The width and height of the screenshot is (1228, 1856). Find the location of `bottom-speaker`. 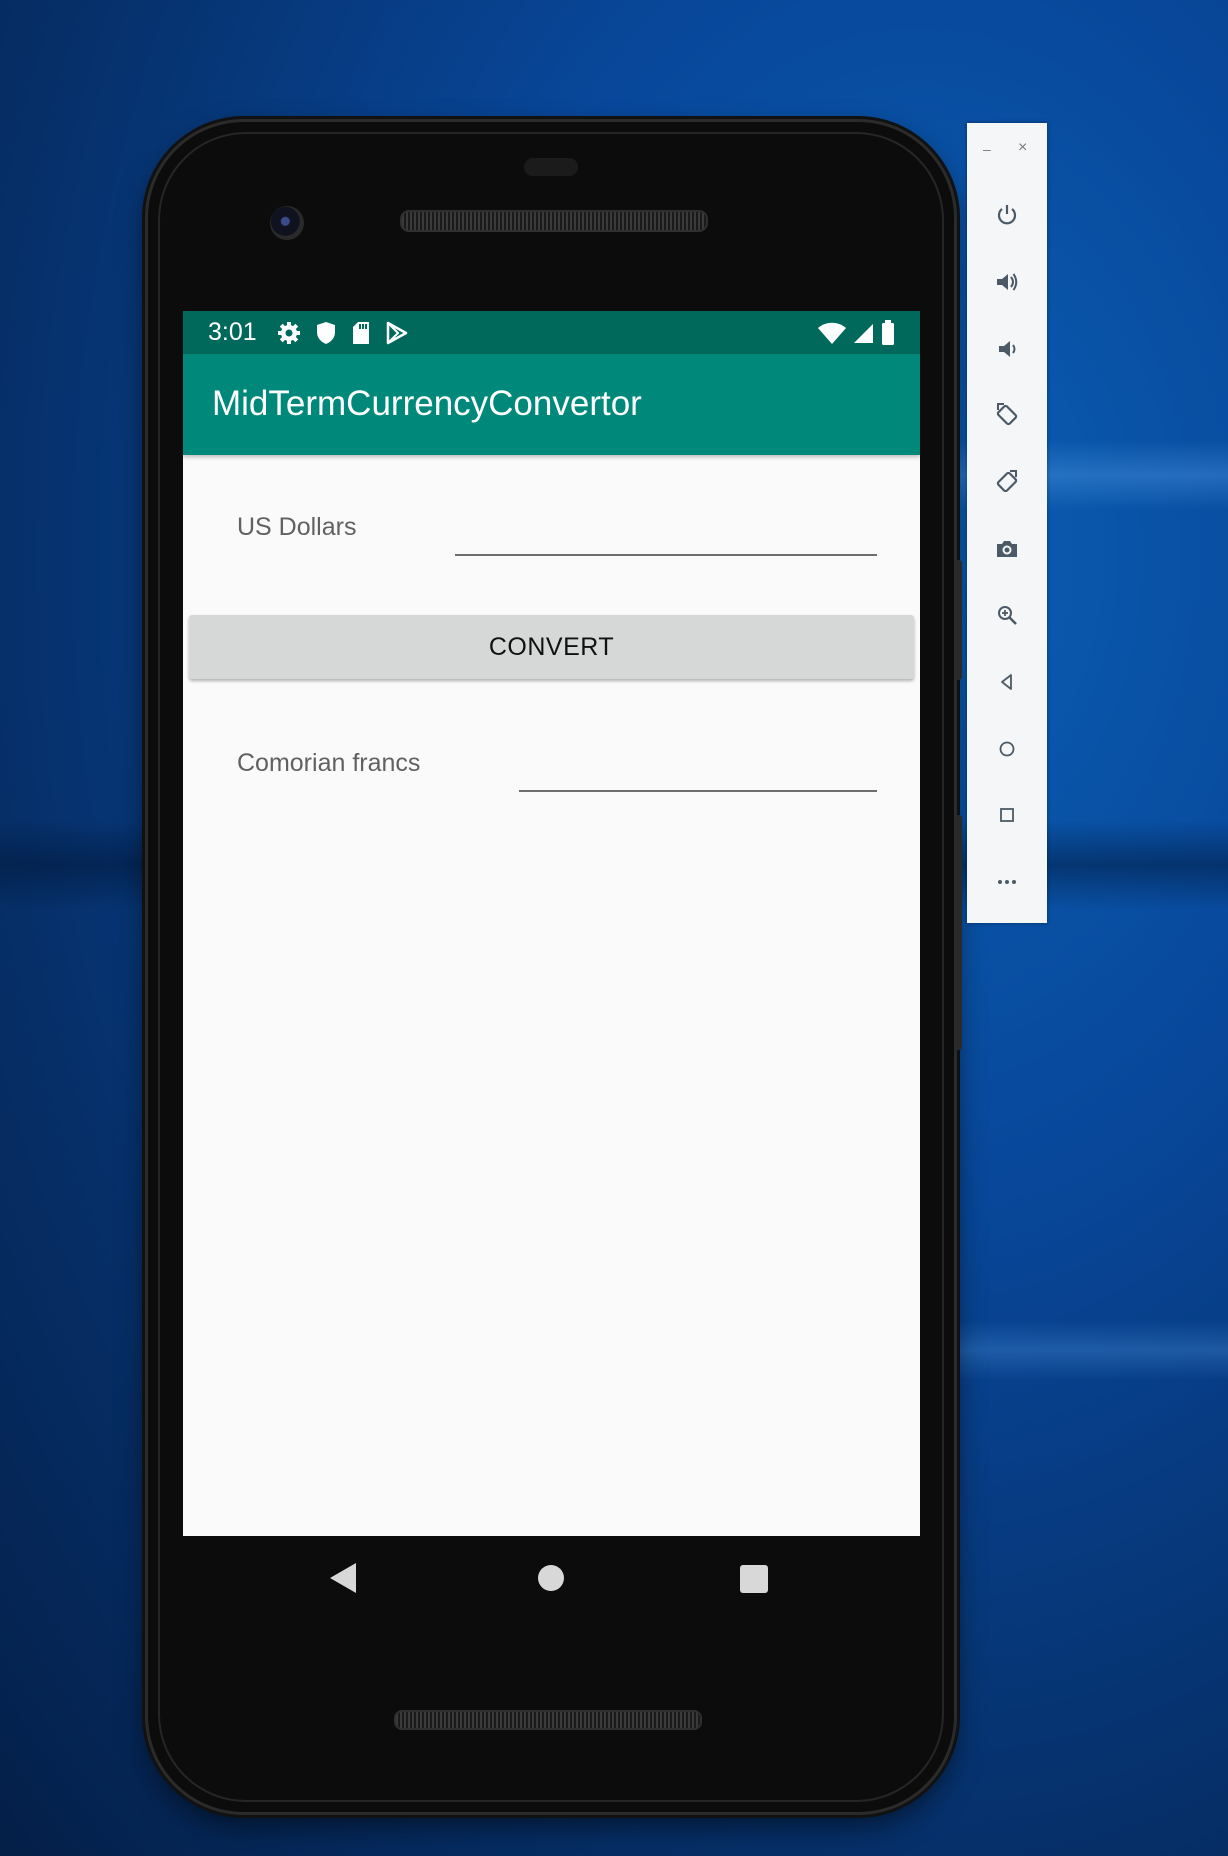

bottom-speaker is located at coordinates (548, 1720).